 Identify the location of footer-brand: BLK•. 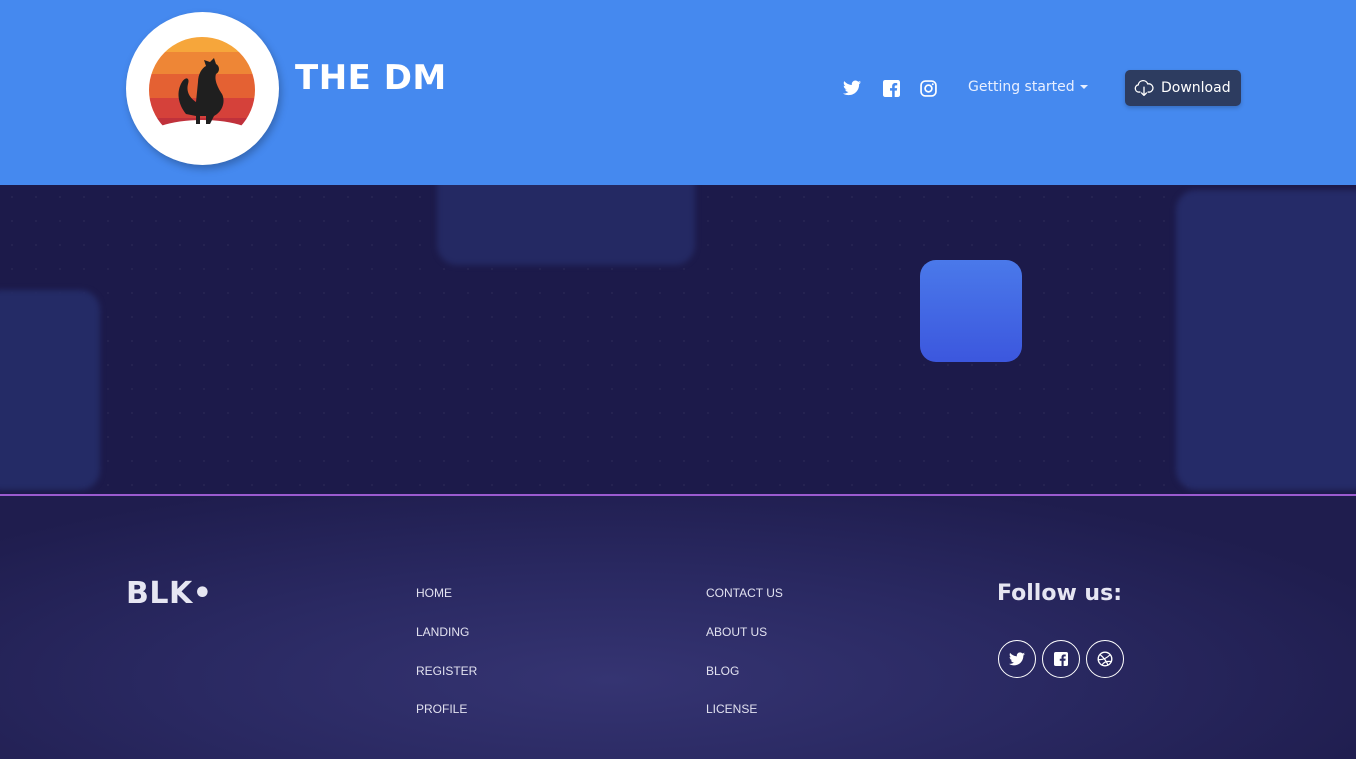
(169, 593).